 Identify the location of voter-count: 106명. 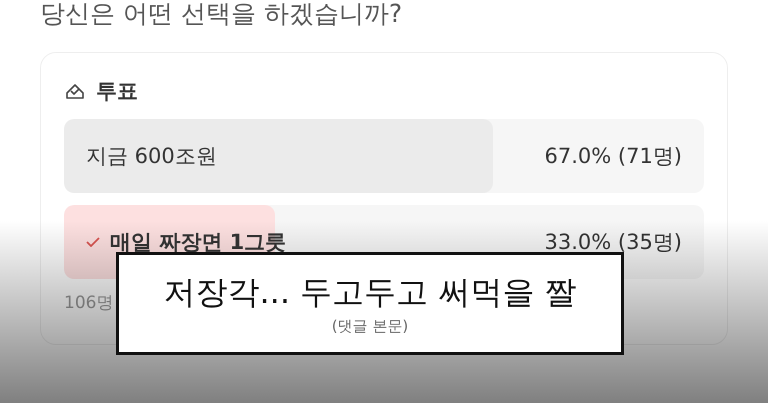
(89, 303).